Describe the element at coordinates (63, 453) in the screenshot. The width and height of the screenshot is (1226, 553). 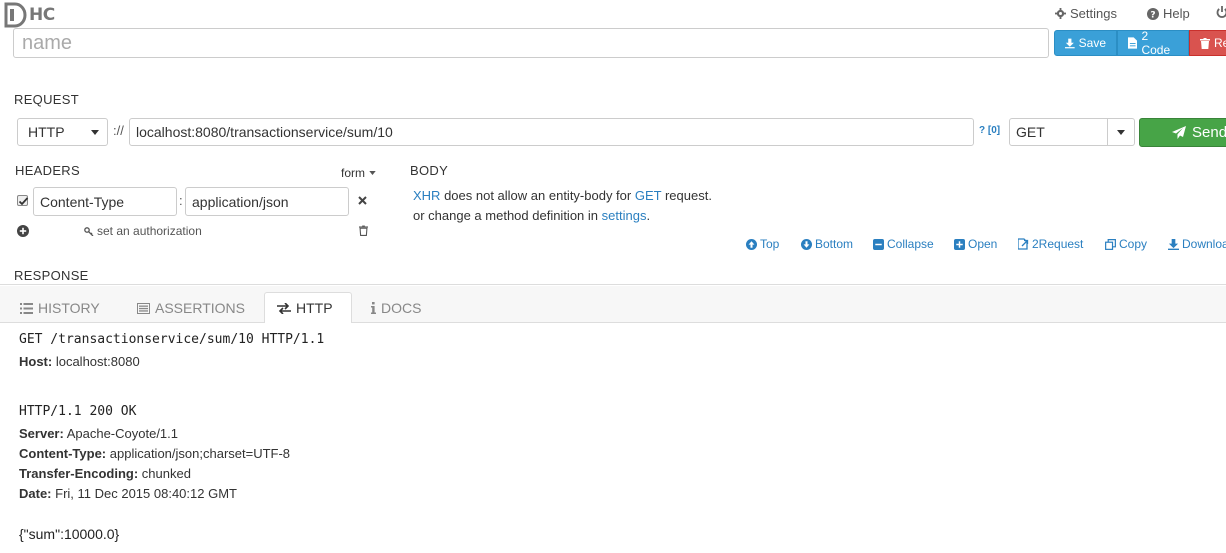
I see `header-key: Content-Type:` at that location.